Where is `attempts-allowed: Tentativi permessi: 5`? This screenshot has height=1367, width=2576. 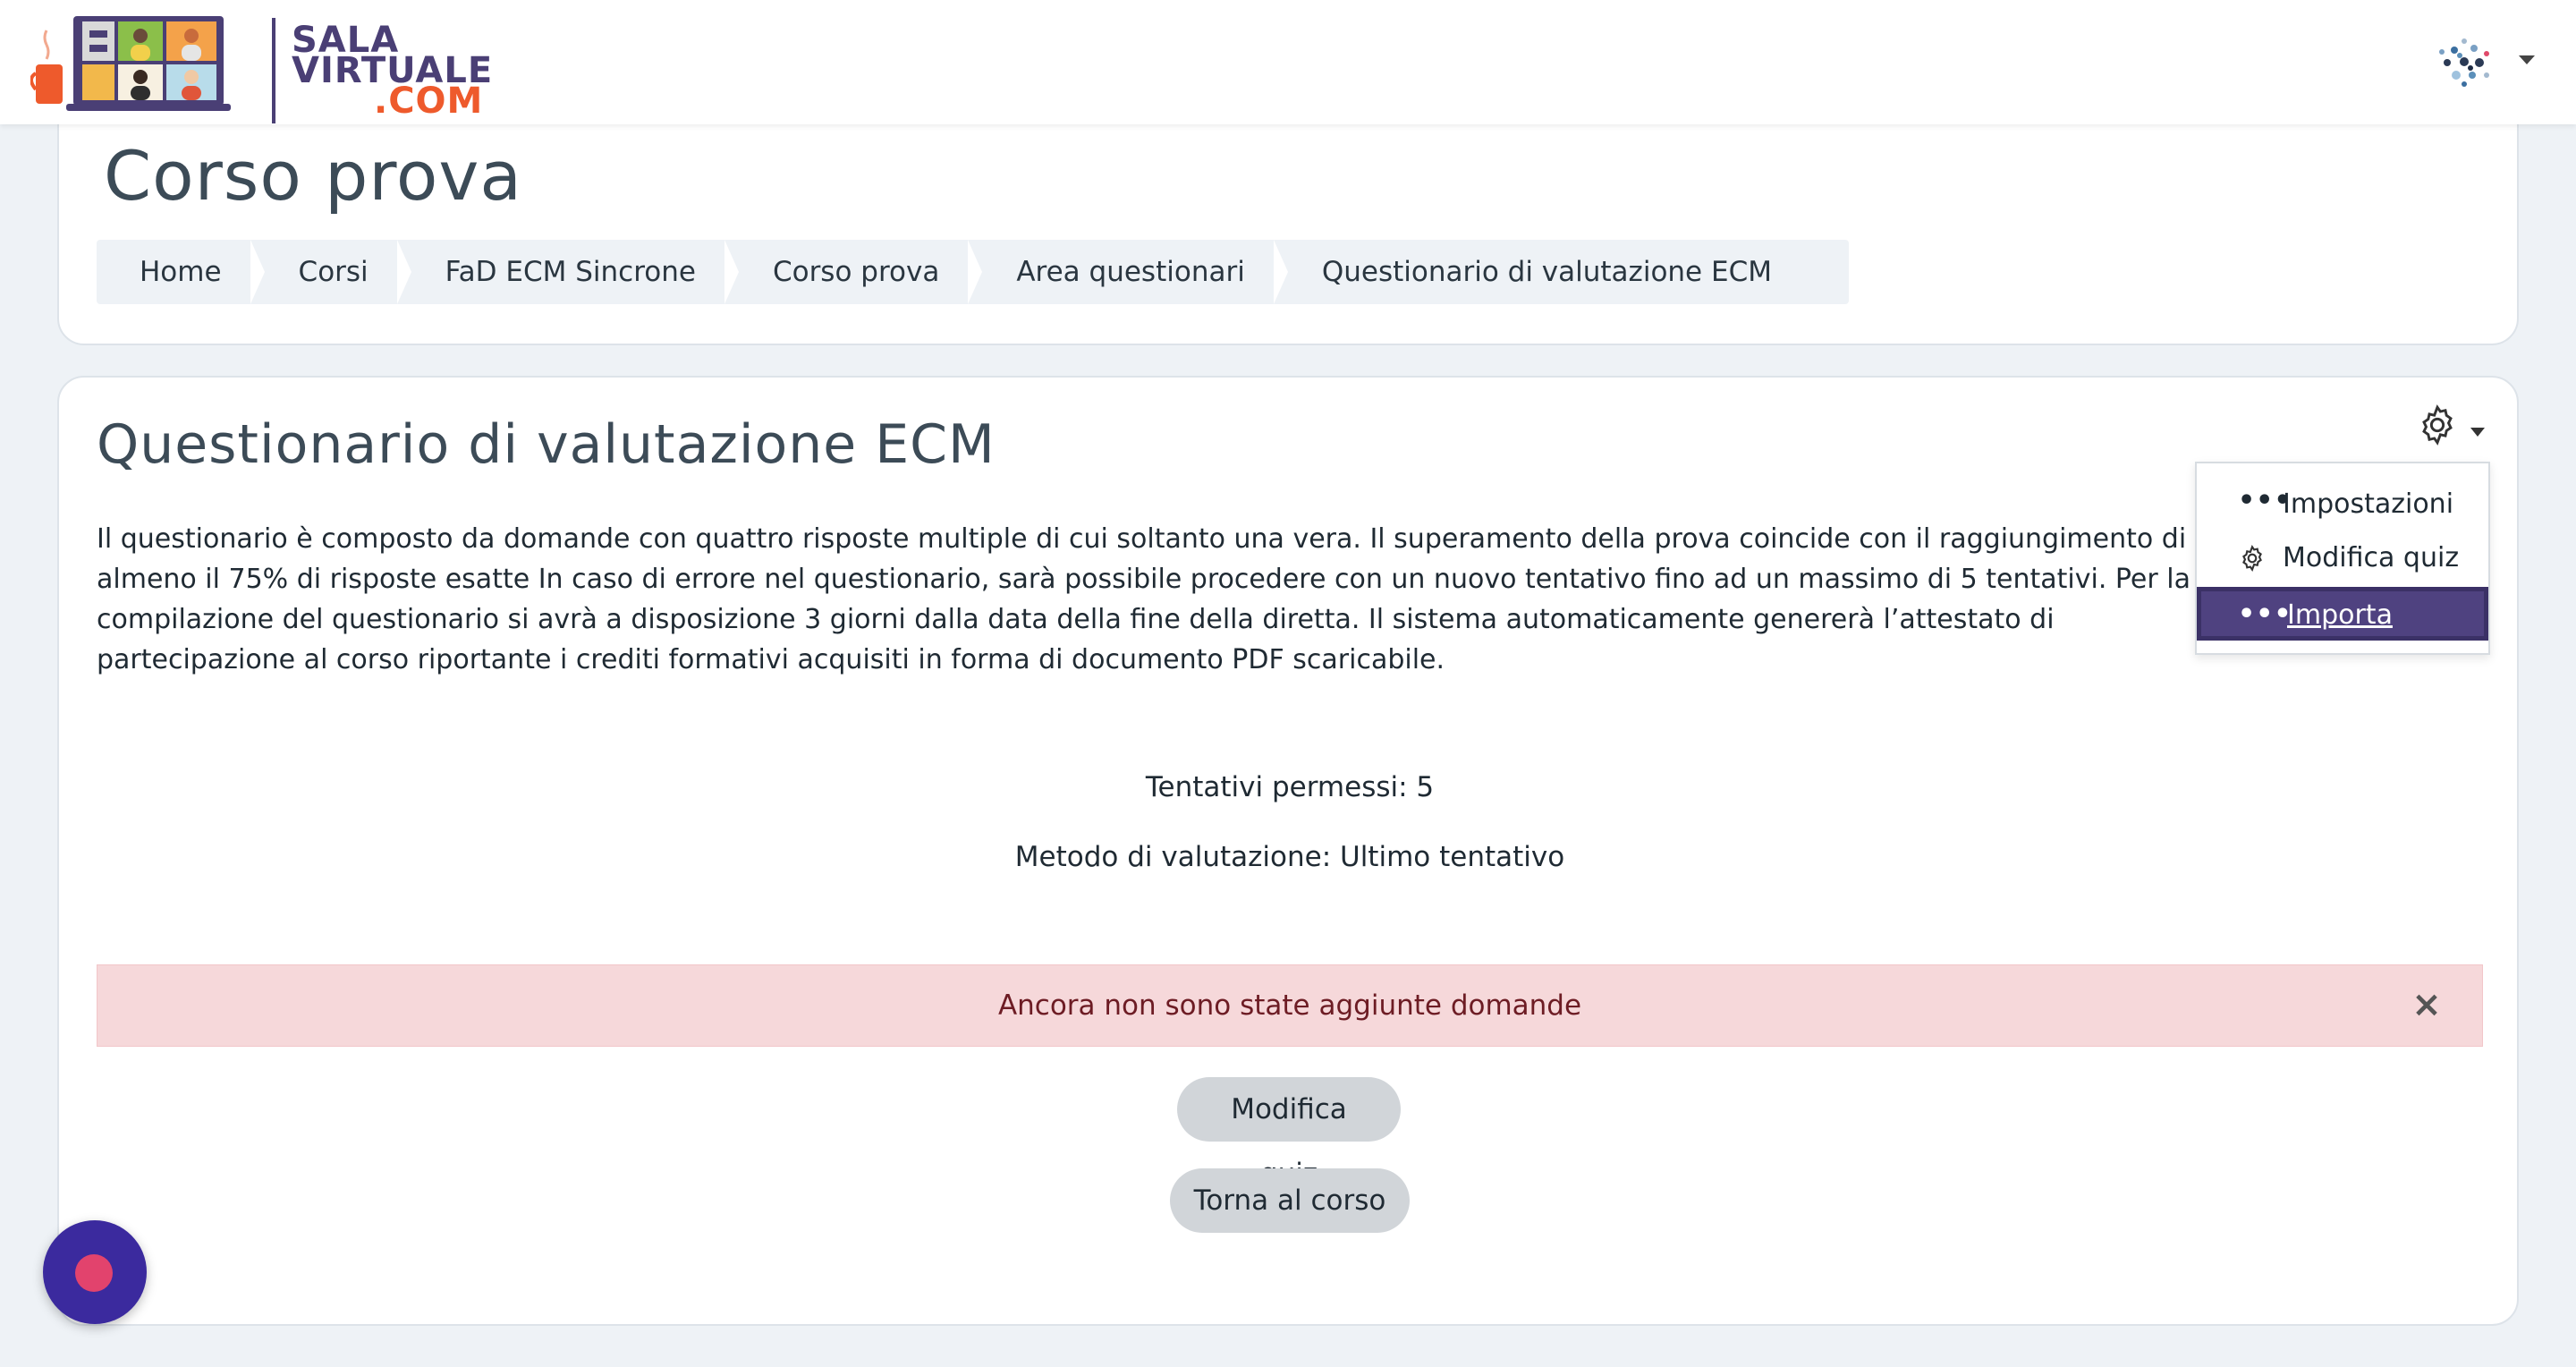
attempts-allowed: Tentativi permessi: 5 is located at coordinates (1290, 787).